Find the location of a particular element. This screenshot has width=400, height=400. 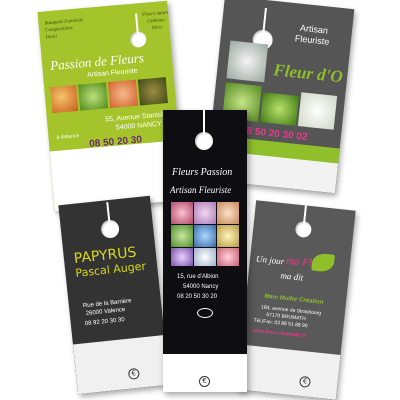

logo-icon is located at coordinates (205, 313).